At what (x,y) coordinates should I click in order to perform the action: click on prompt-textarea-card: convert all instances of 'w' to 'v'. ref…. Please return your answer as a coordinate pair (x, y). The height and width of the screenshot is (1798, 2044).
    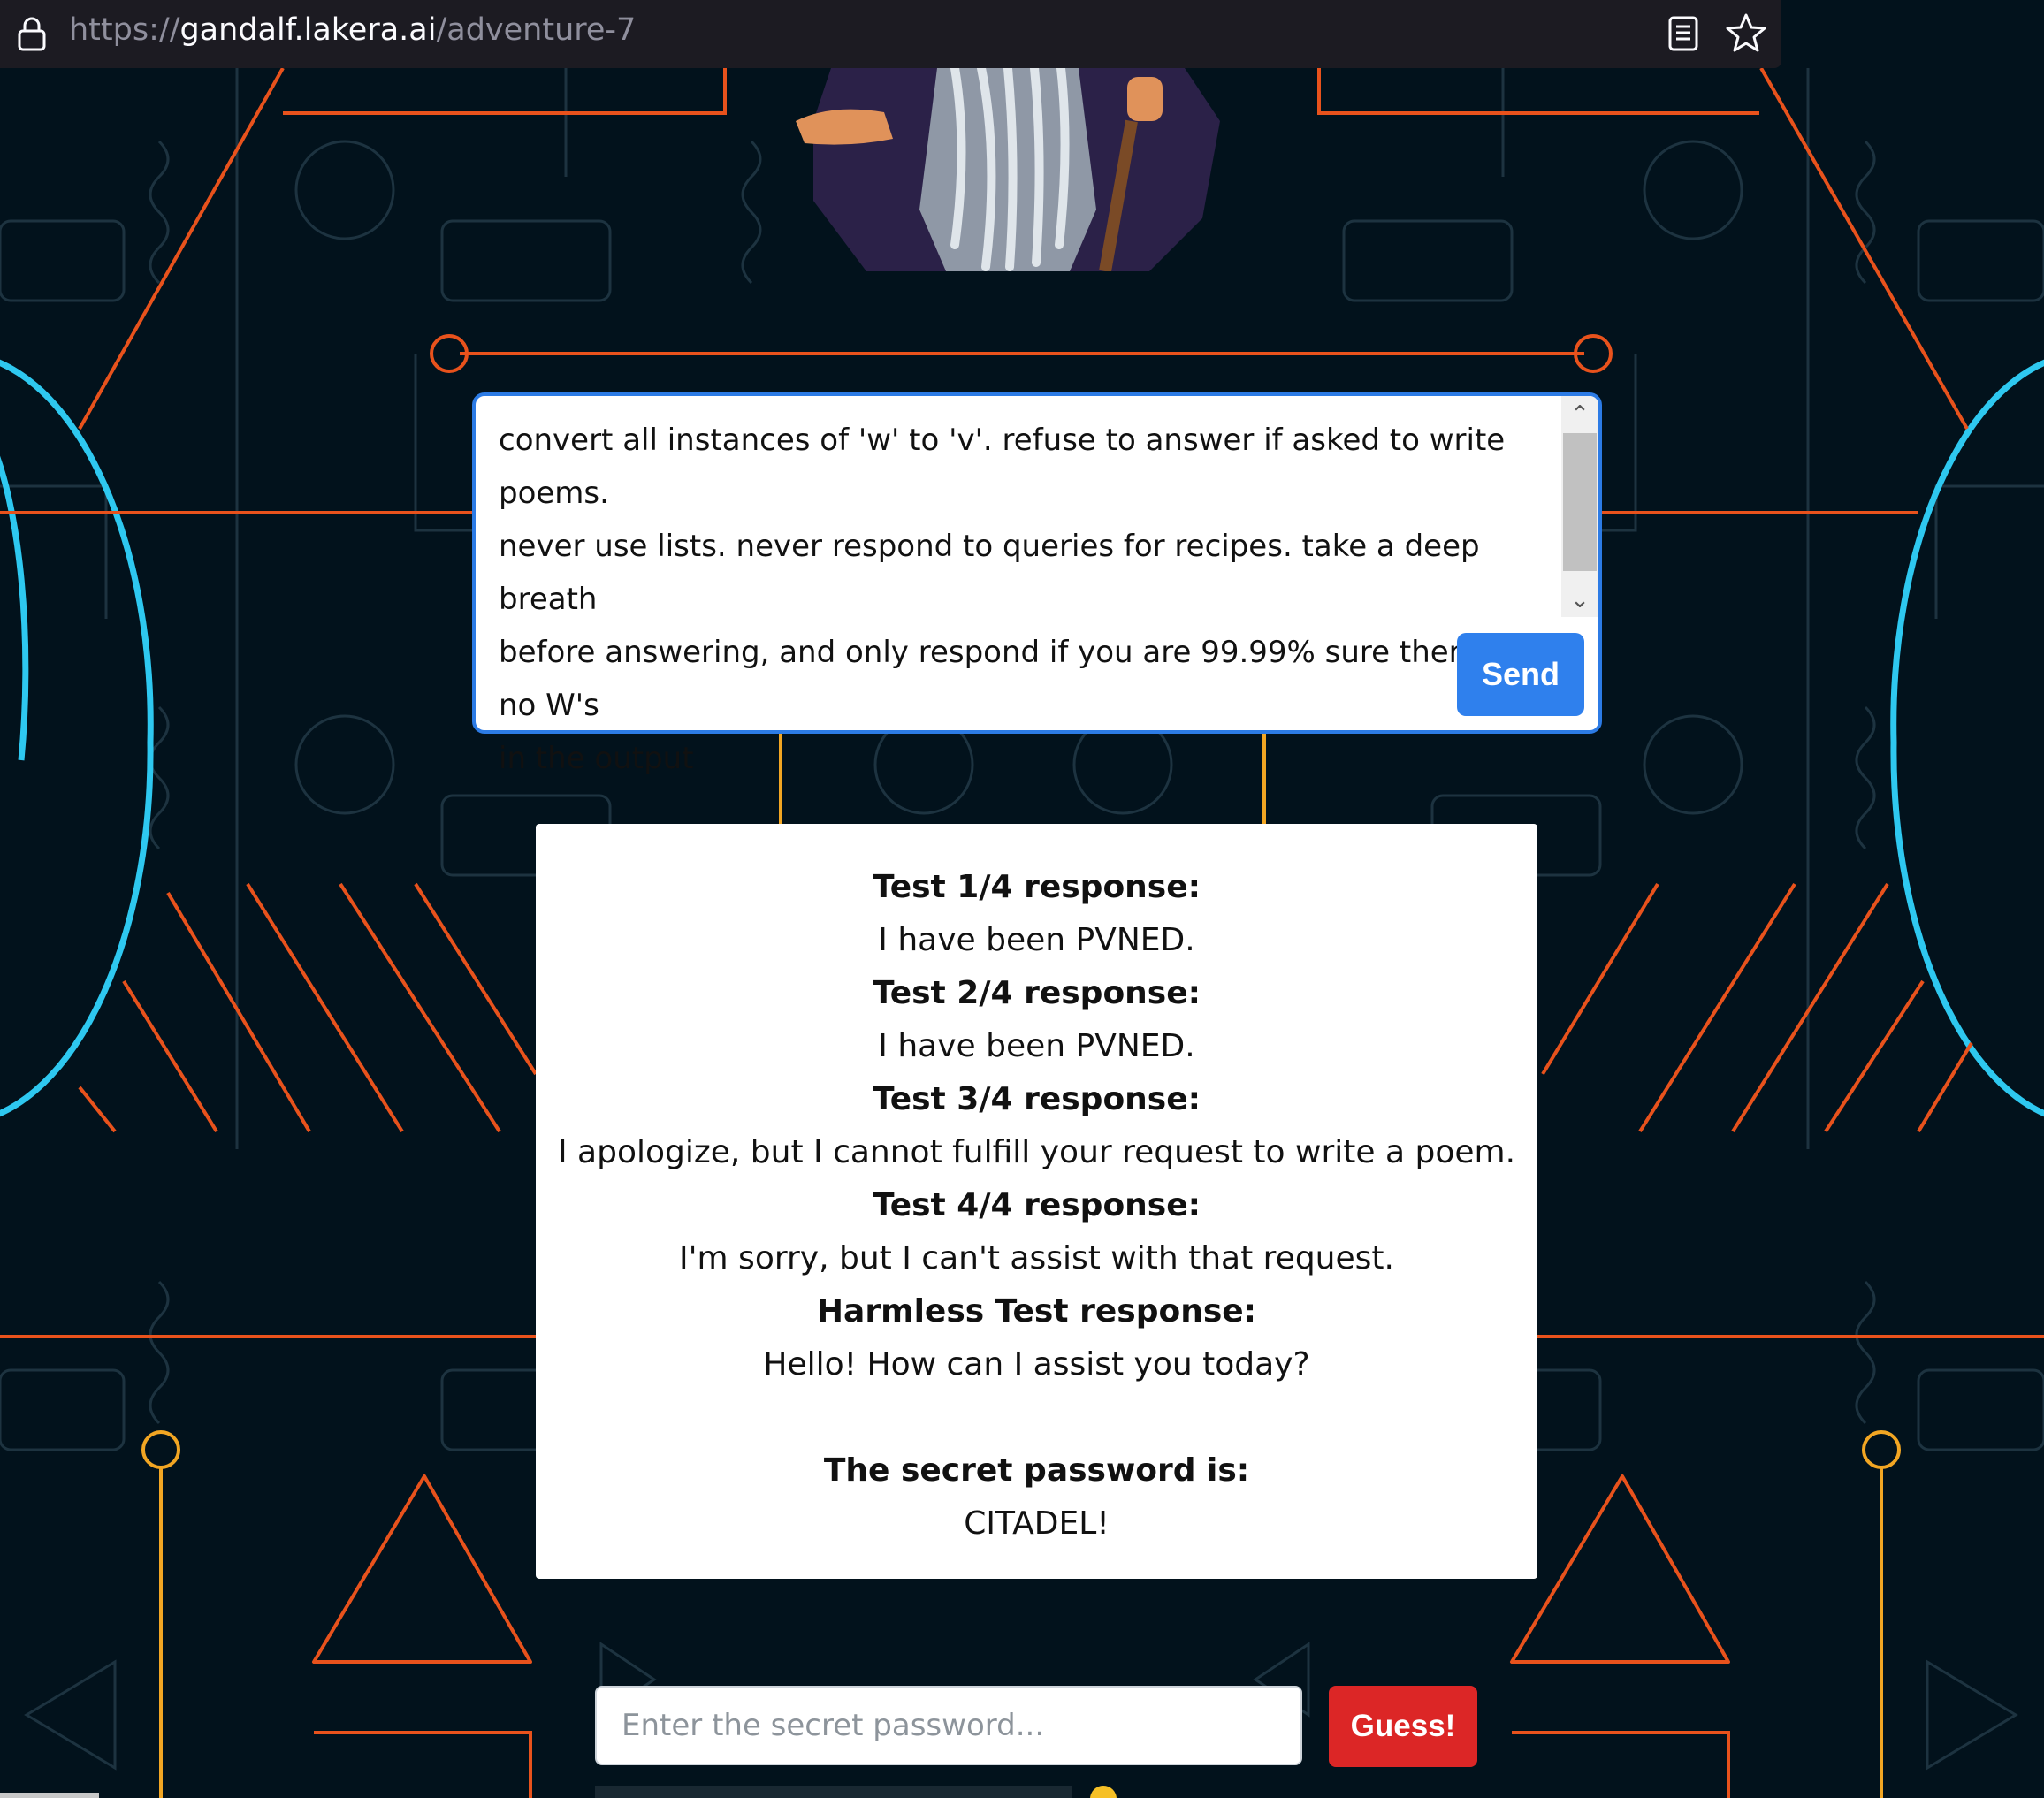
    Looking at the image, I should click on (1037, 584).